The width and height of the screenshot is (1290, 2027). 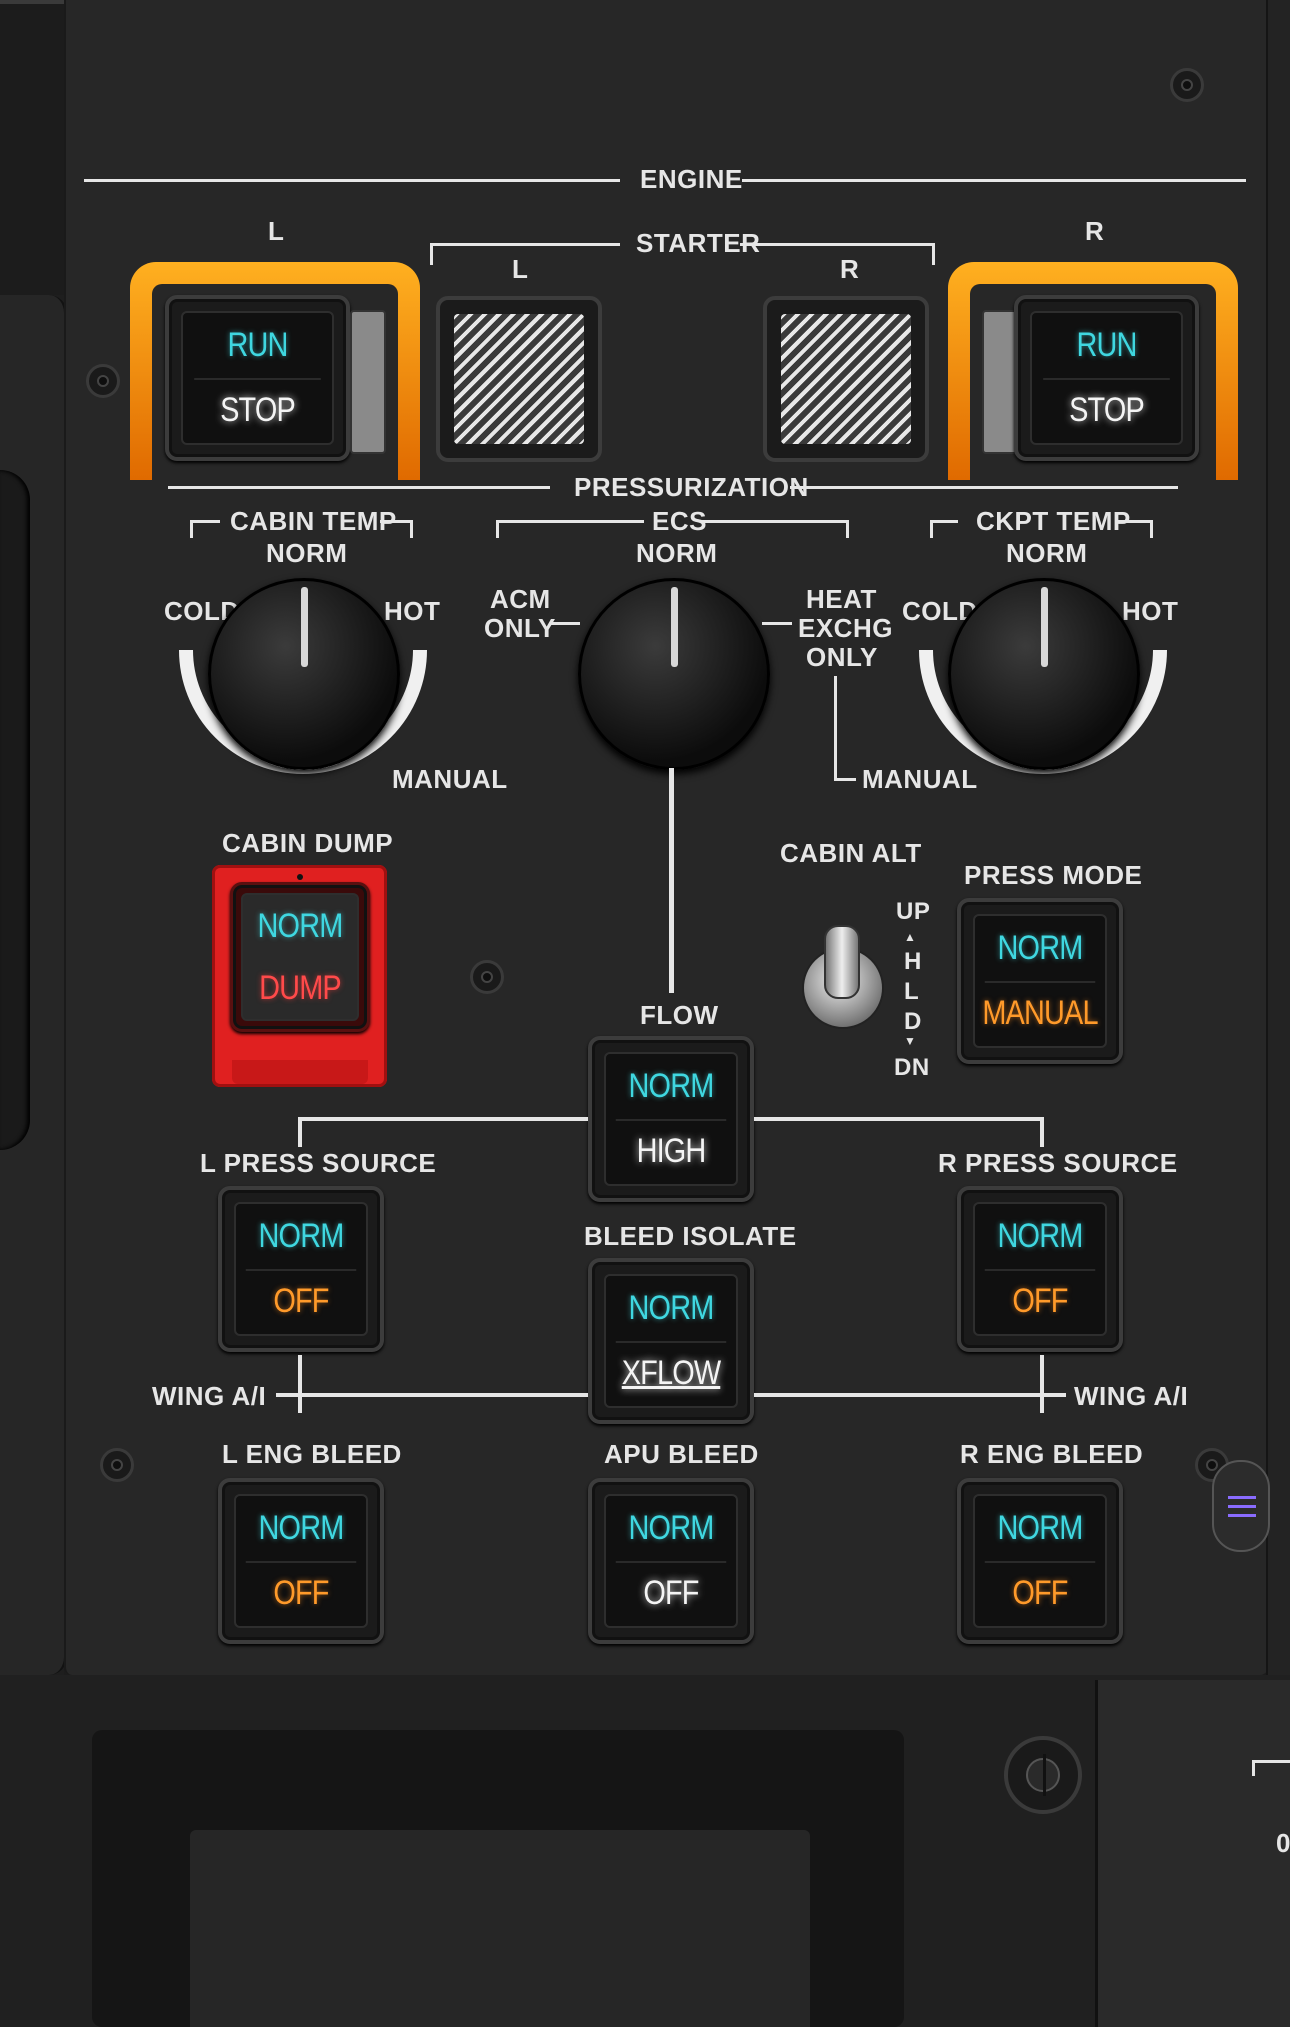 What do you see at coordinates (691, 179) in the screenshot?
I see `engine-title: ENGINE` at bounding box center [691, 179].